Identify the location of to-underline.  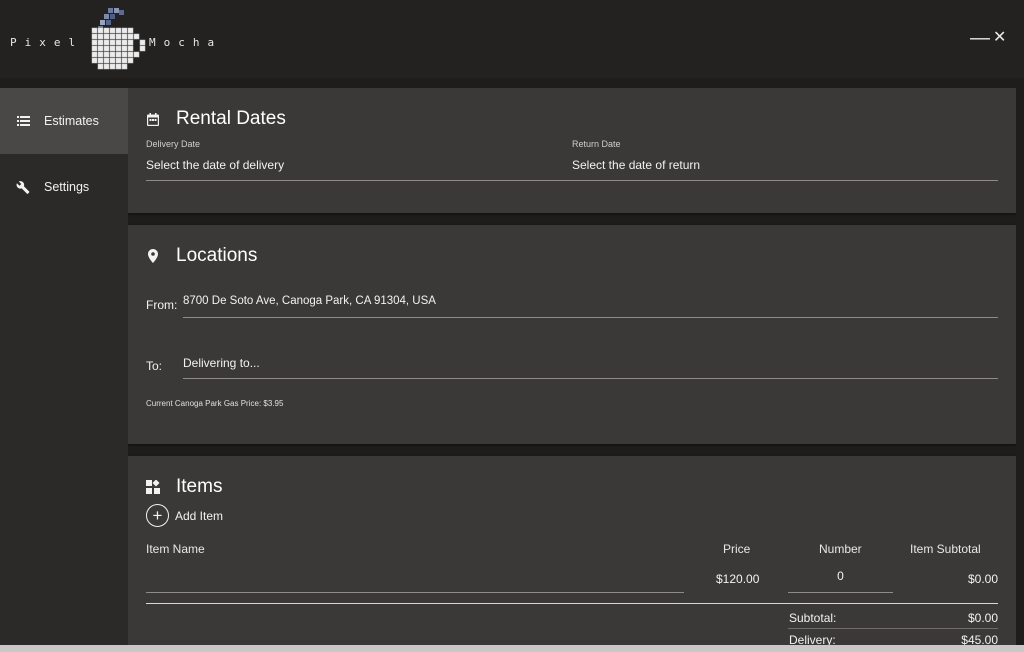
(590, 378).